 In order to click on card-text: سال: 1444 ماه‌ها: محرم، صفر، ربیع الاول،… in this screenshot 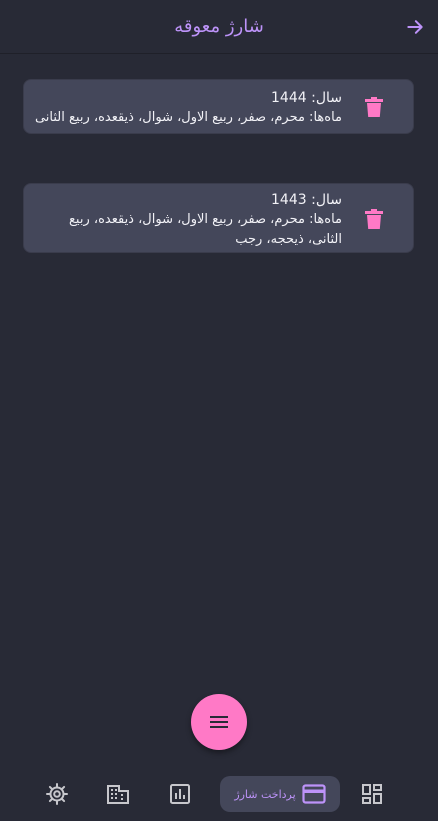, I will do `click(187, 108)`.